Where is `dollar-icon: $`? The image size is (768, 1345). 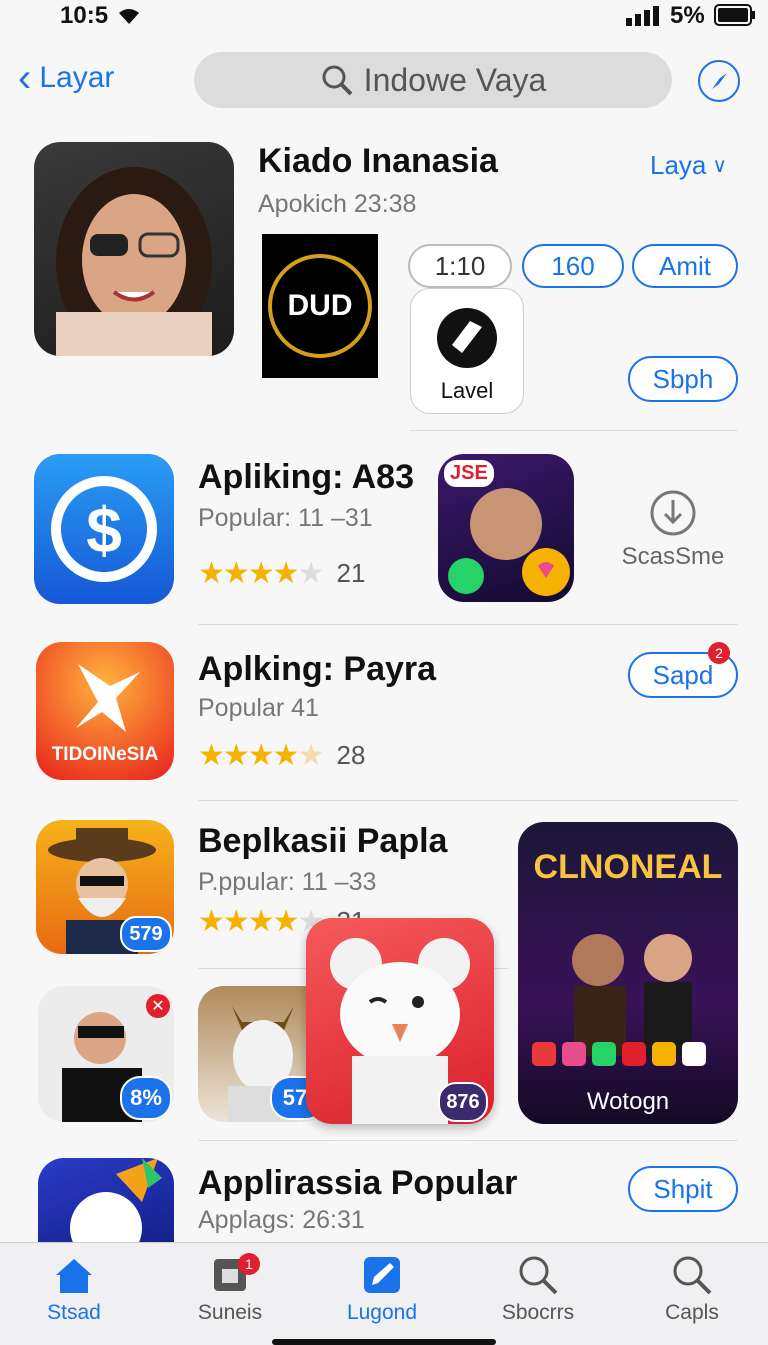
dollar-icon: $ is located at coordinates (104, 529).